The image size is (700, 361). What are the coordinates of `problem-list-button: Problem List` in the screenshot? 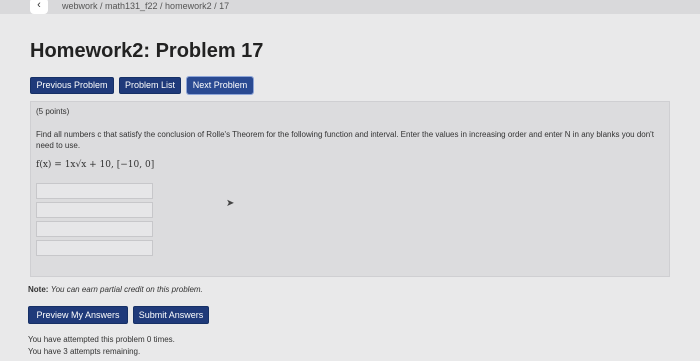 It's located at (150, 85).